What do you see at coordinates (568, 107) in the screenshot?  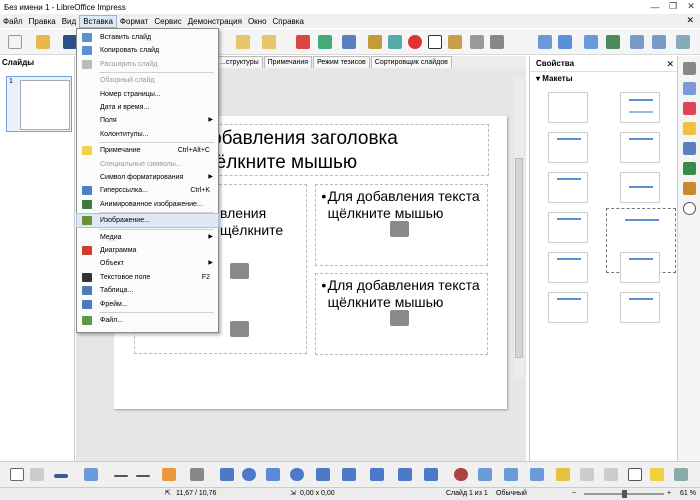 I see `layout-blank` at bounding box center [568, 107].